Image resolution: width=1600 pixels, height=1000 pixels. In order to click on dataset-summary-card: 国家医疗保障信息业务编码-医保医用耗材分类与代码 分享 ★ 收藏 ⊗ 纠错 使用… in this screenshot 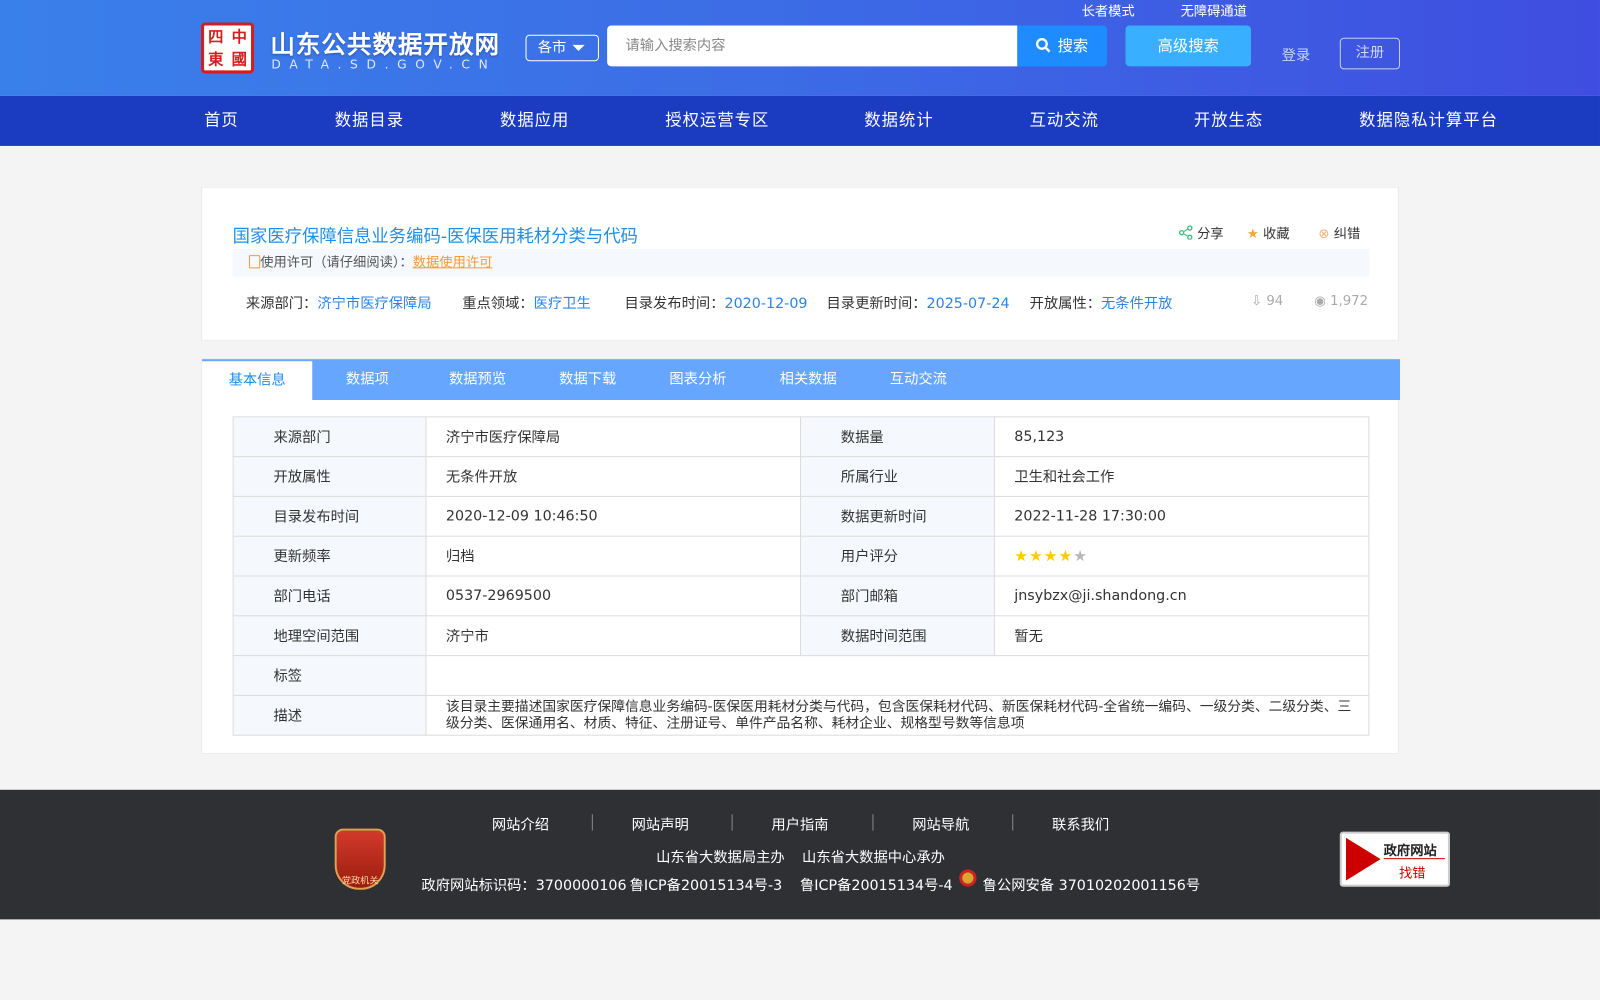, I will do `click(800, 263)`.